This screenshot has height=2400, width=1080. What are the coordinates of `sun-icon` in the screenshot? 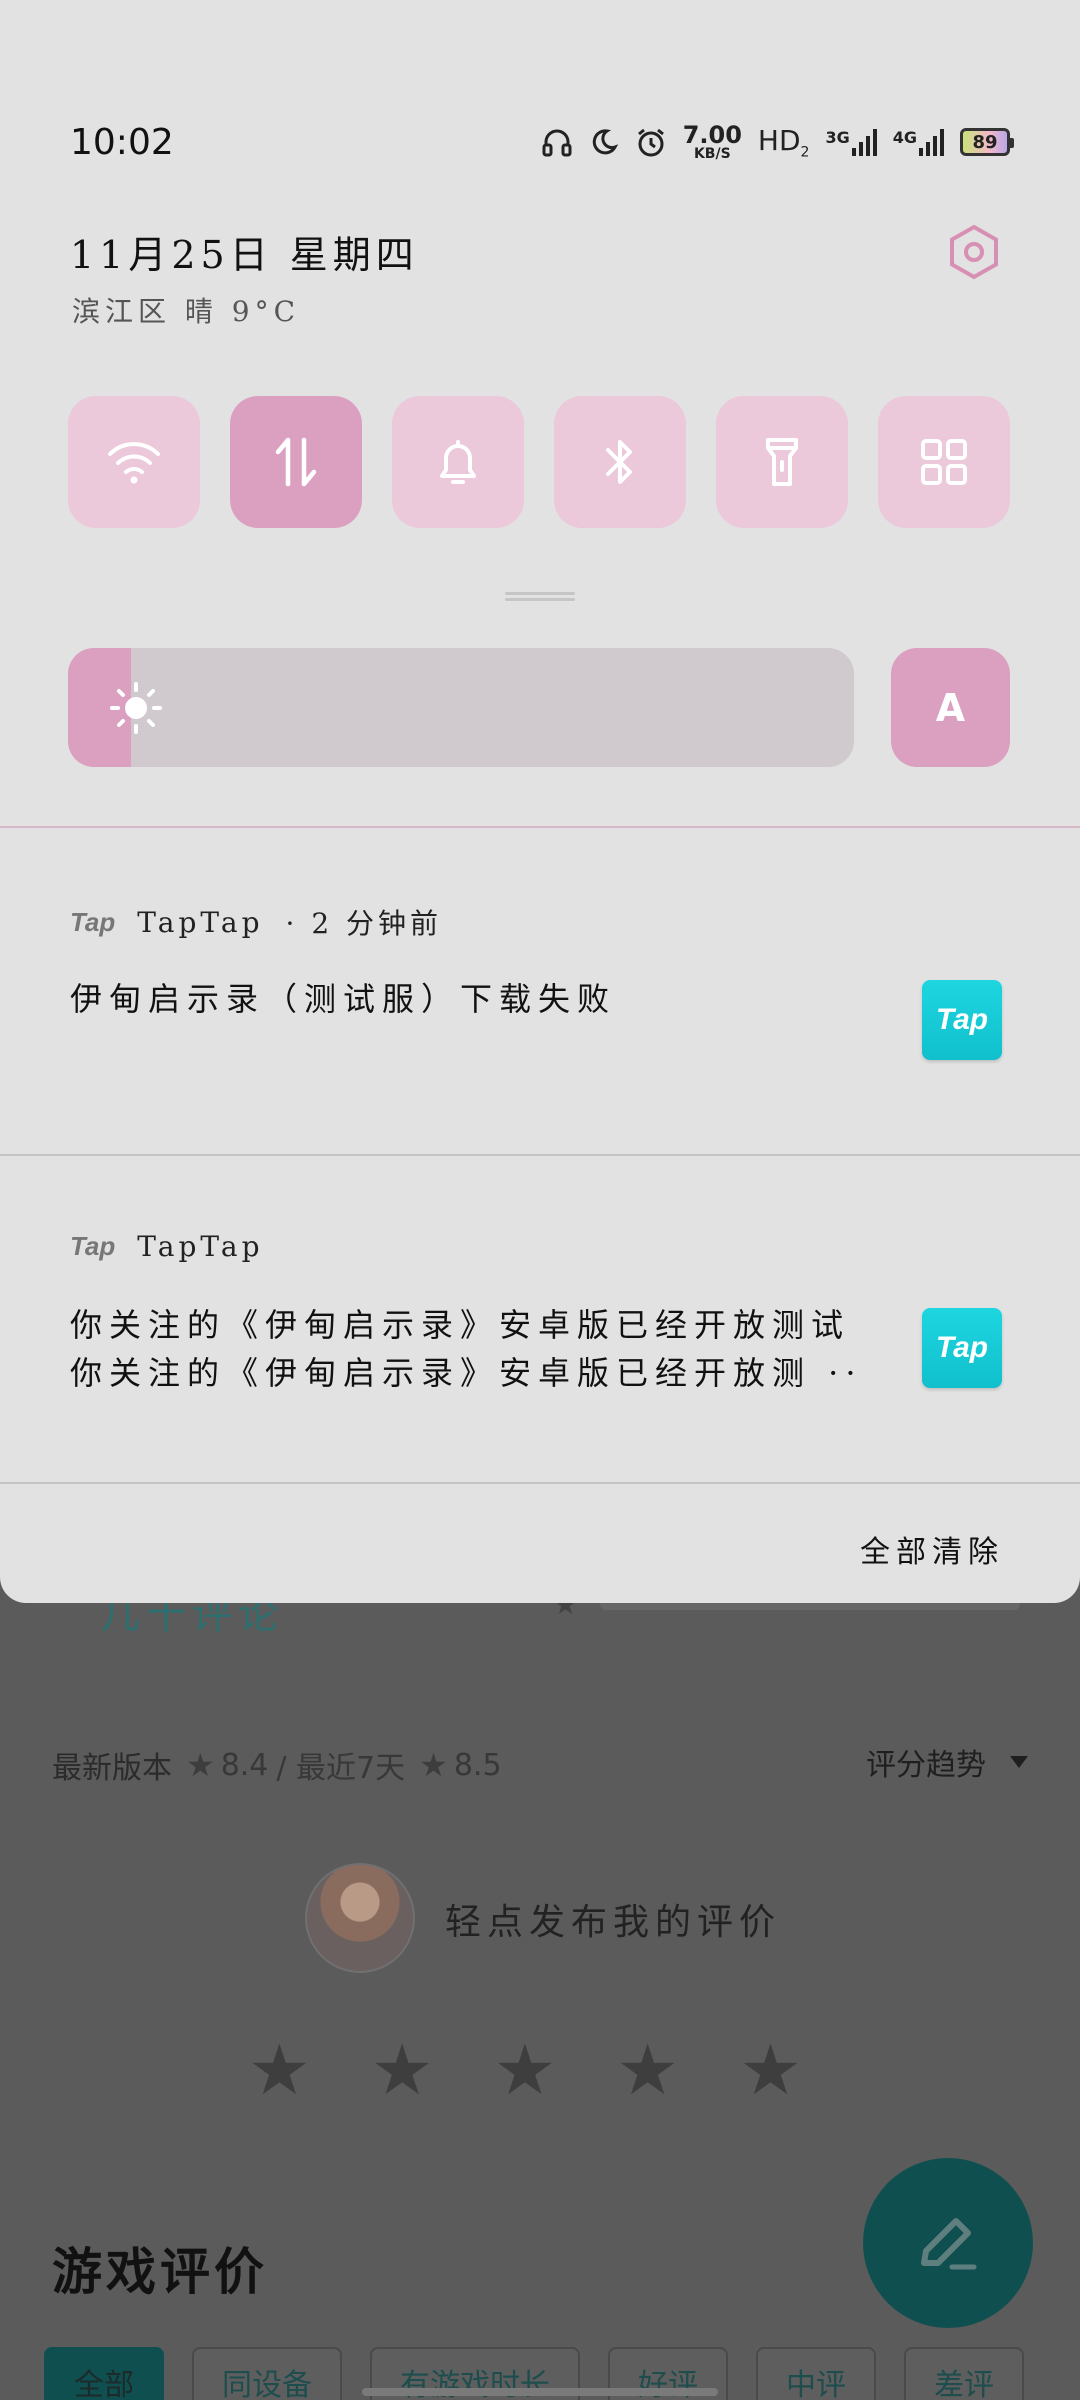 It's located at (136, 708).